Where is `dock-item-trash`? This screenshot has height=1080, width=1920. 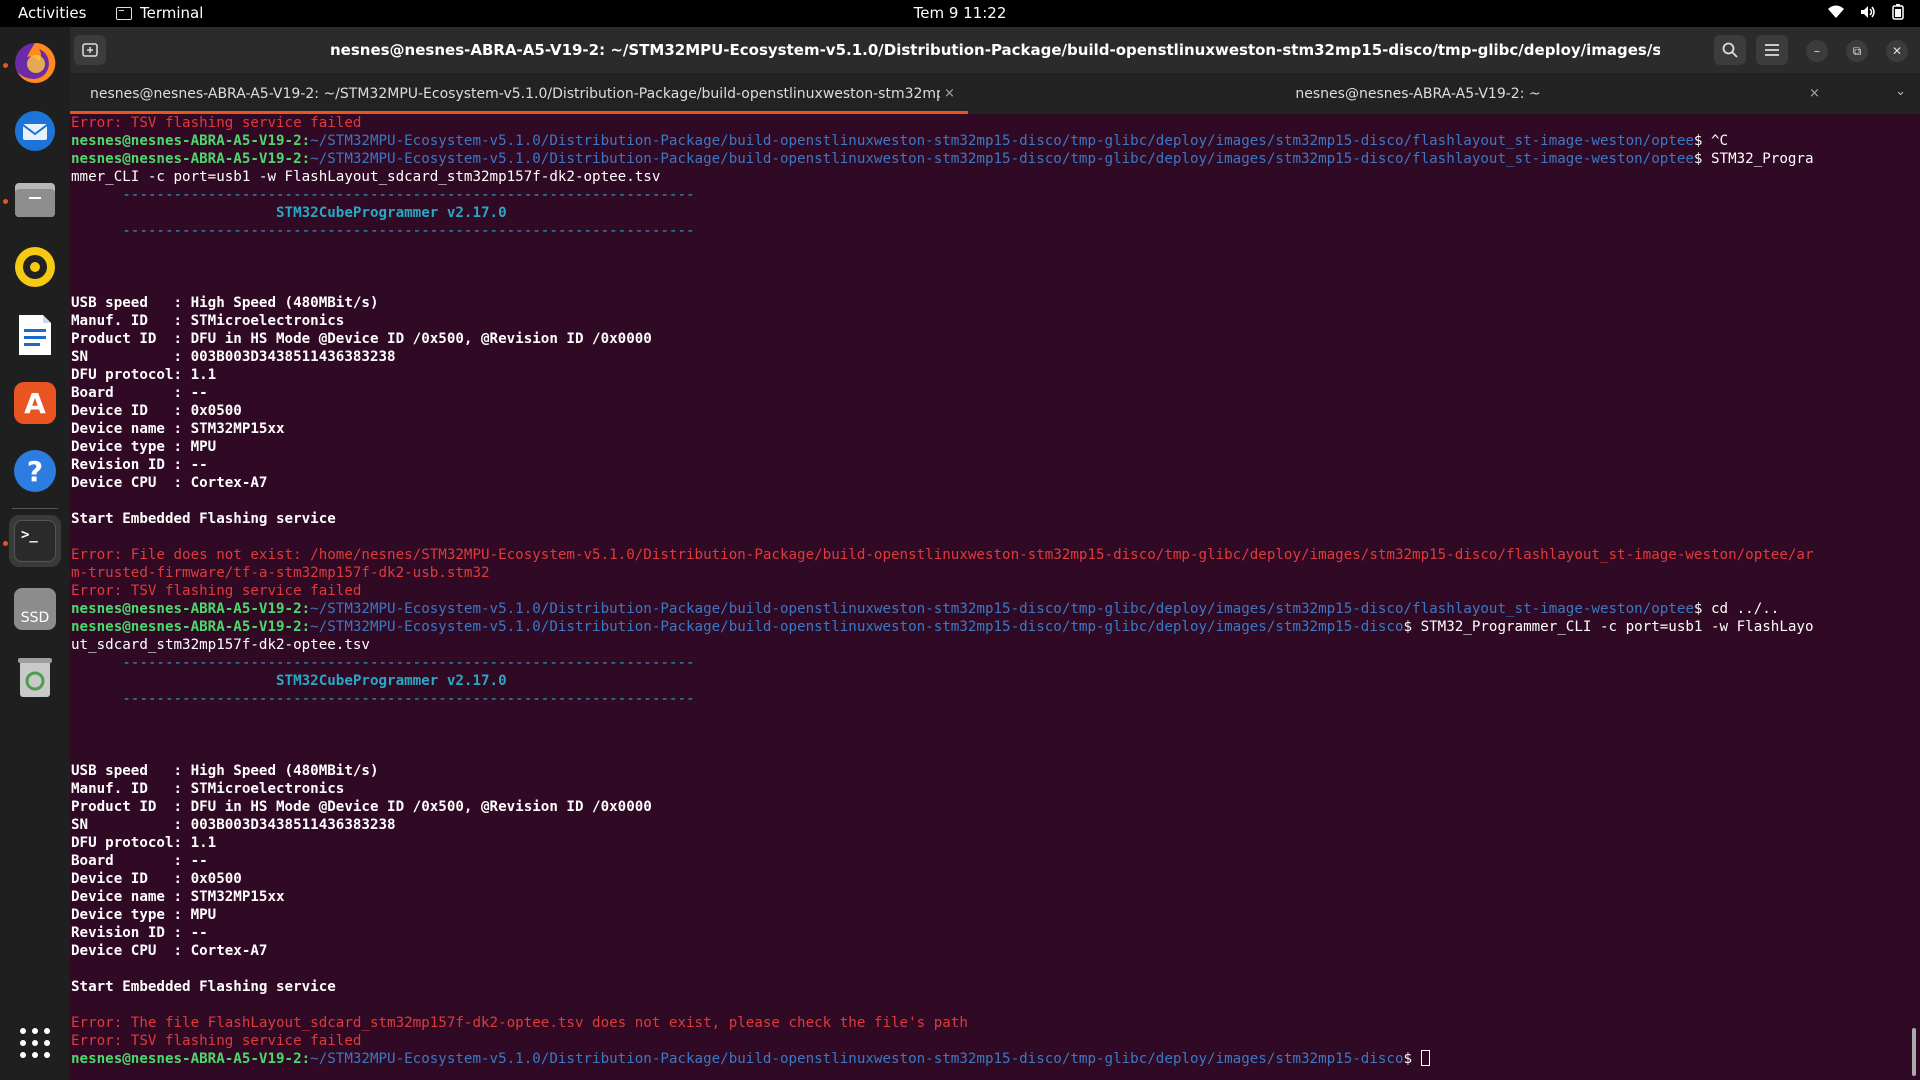
dock-item-trash is located at coordinates (35, 677).